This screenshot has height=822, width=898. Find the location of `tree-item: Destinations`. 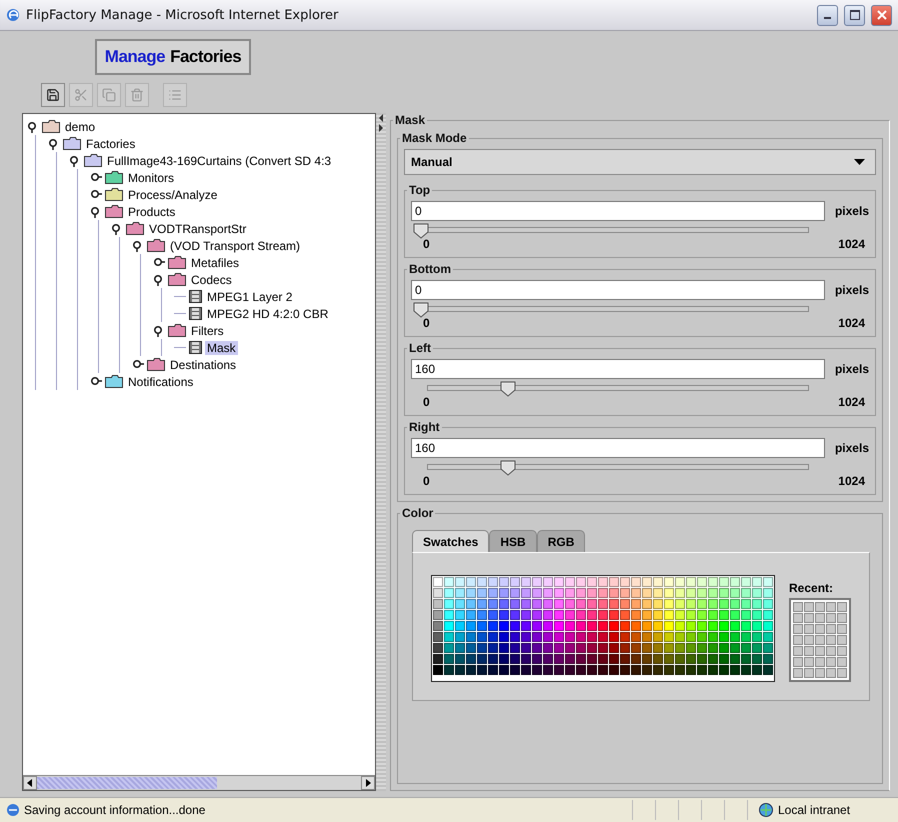

tree-item: Destinations is located at coordinates (203, 365).